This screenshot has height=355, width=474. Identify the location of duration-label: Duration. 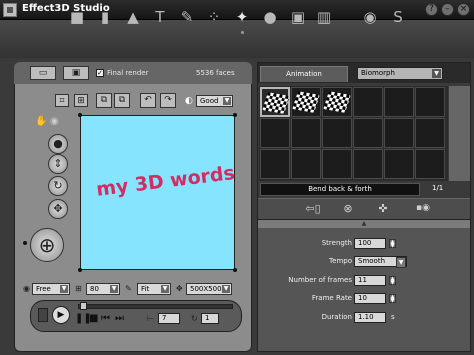
(336, 317).